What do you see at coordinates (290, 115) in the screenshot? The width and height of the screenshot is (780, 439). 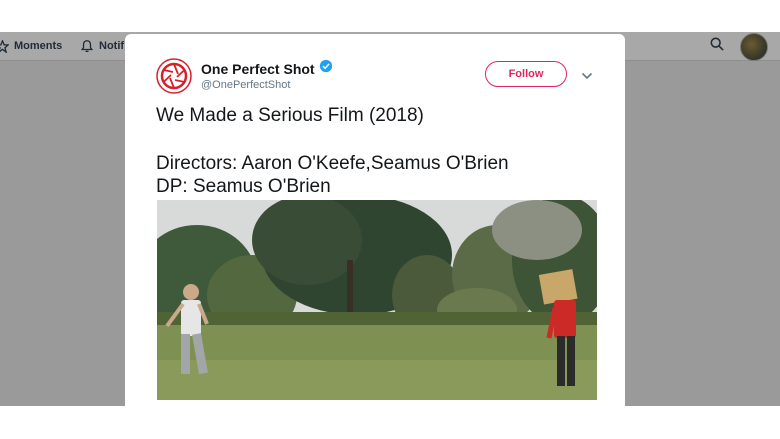 I see `tweet-text-line-1: We Made a Serious Film (2018)` at bounding box center [290, 115].